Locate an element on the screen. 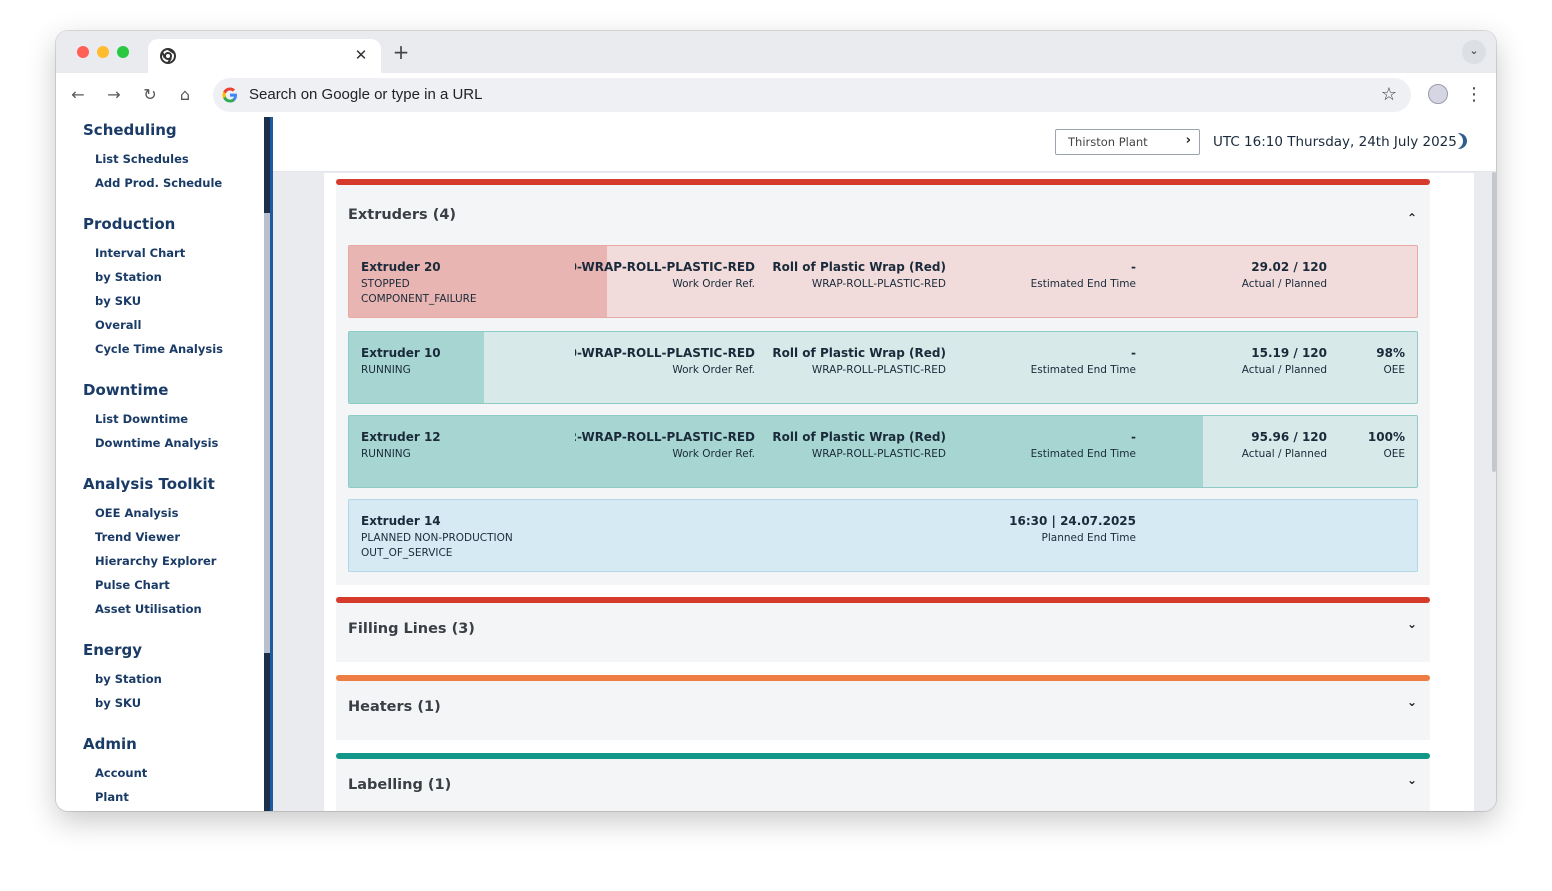 The width and height of the screenshot is (1552, 891). back-arrow-icon: ← is located at coordinates (78, 95).